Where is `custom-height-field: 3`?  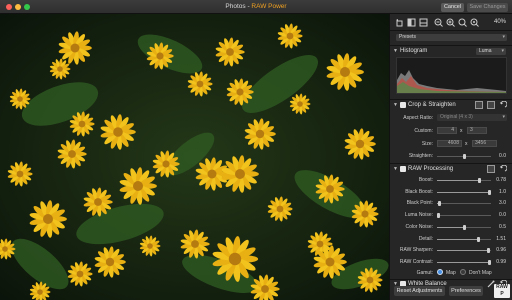
custom-height-field: 3 is located at coordinates (477, 130).